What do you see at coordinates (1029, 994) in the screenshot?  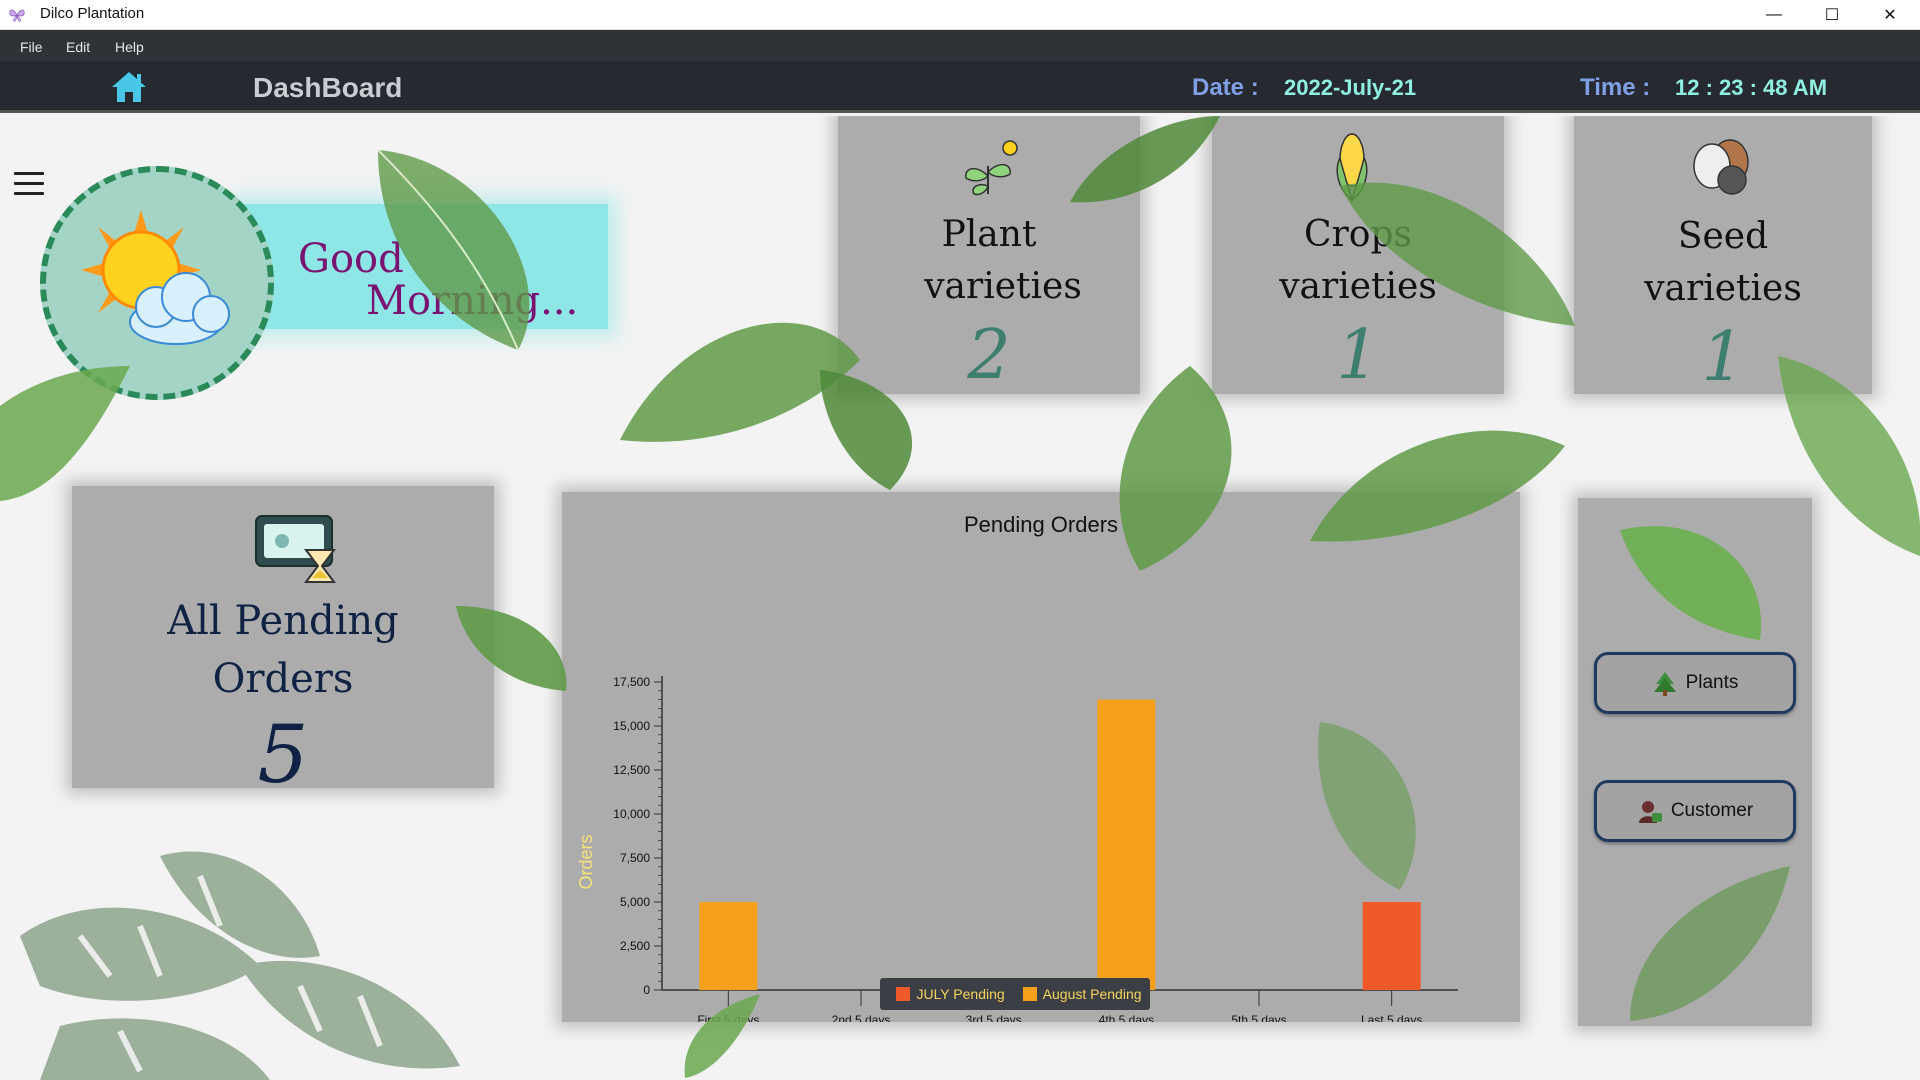 I see `legend-august-swatch` at bounding box center [1029, 994].